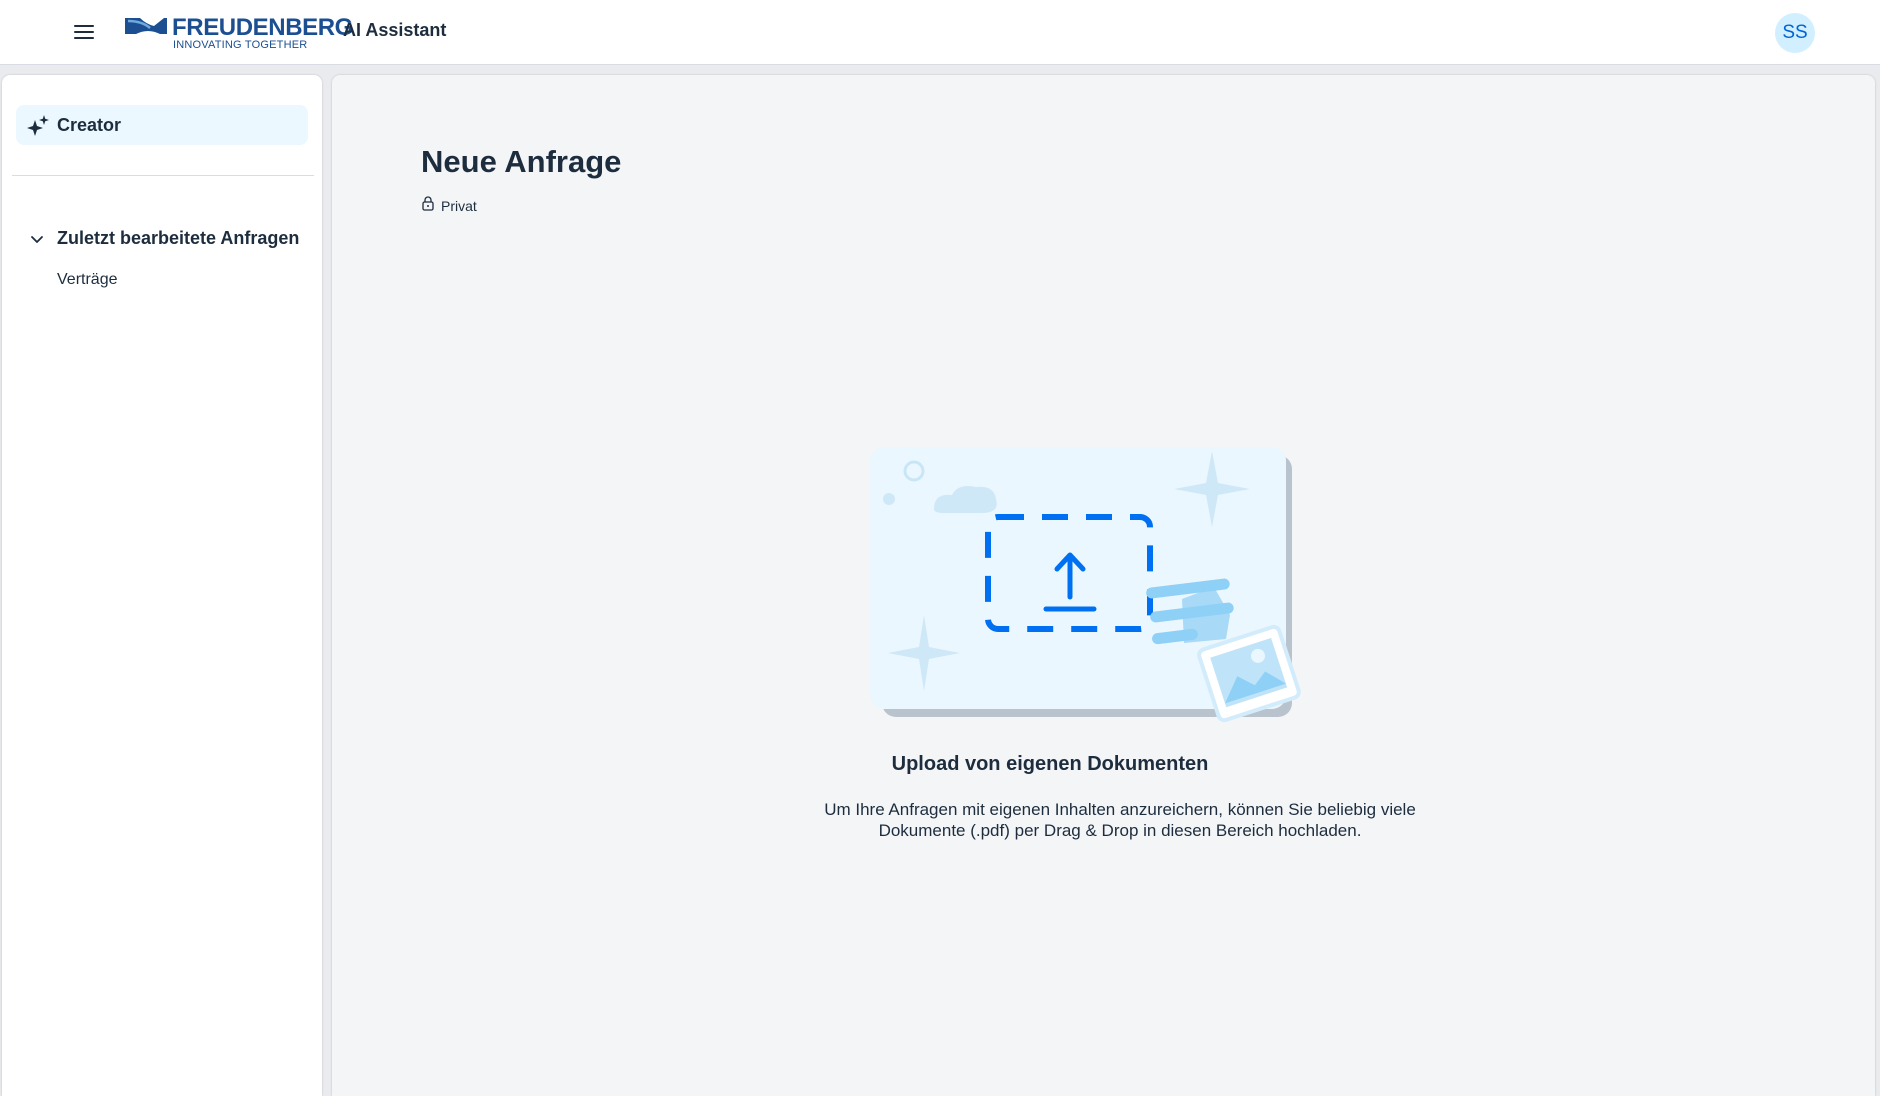 The image size is (1880, 1096). What do you see at coordinates (1795, 33) in the screenshot?
I see `user-avatar: SS` at bounding box center [1795, 33].